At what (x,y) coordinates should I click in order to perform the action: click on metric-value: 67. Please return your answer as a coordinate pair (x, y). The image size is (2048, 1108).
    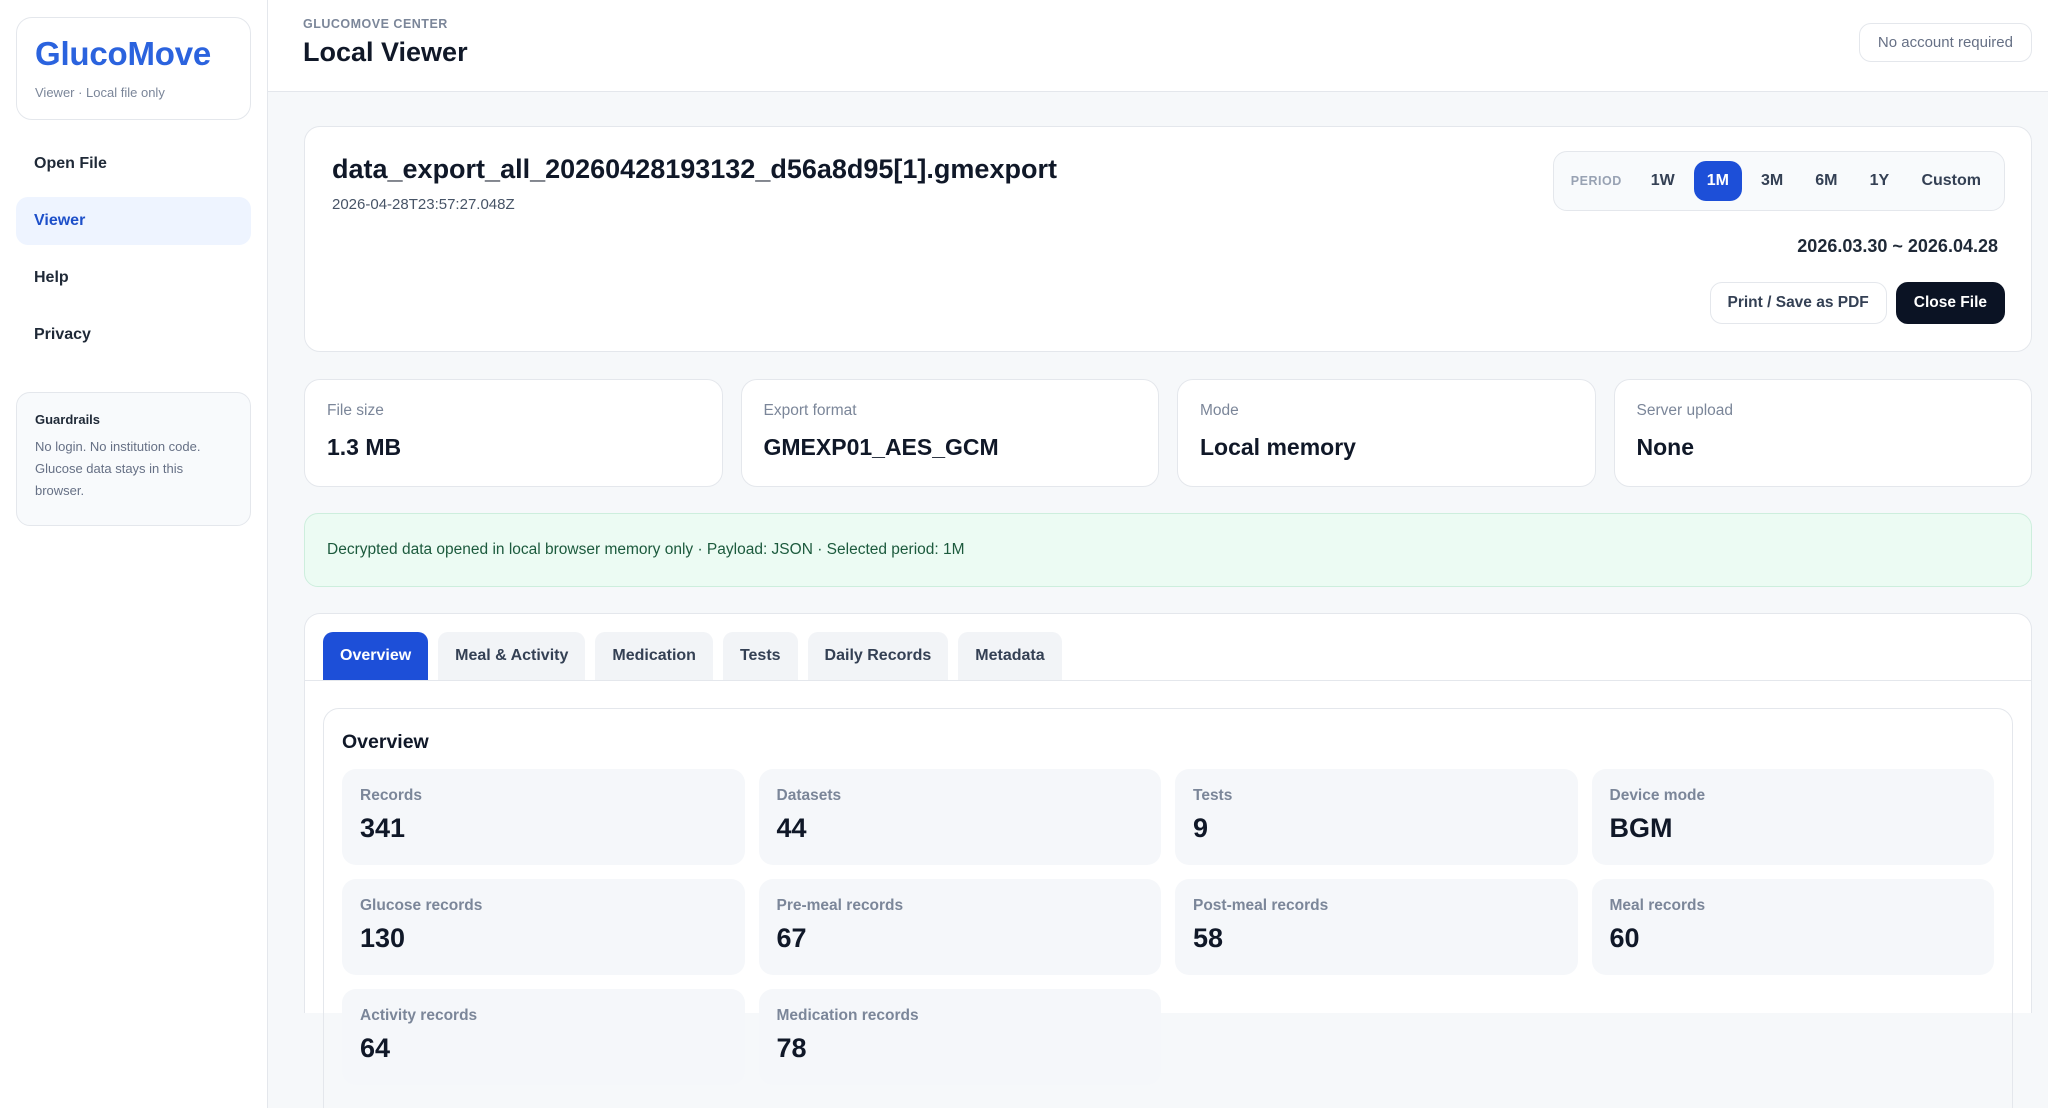
    Looking at the image, I should click on (791, 938).